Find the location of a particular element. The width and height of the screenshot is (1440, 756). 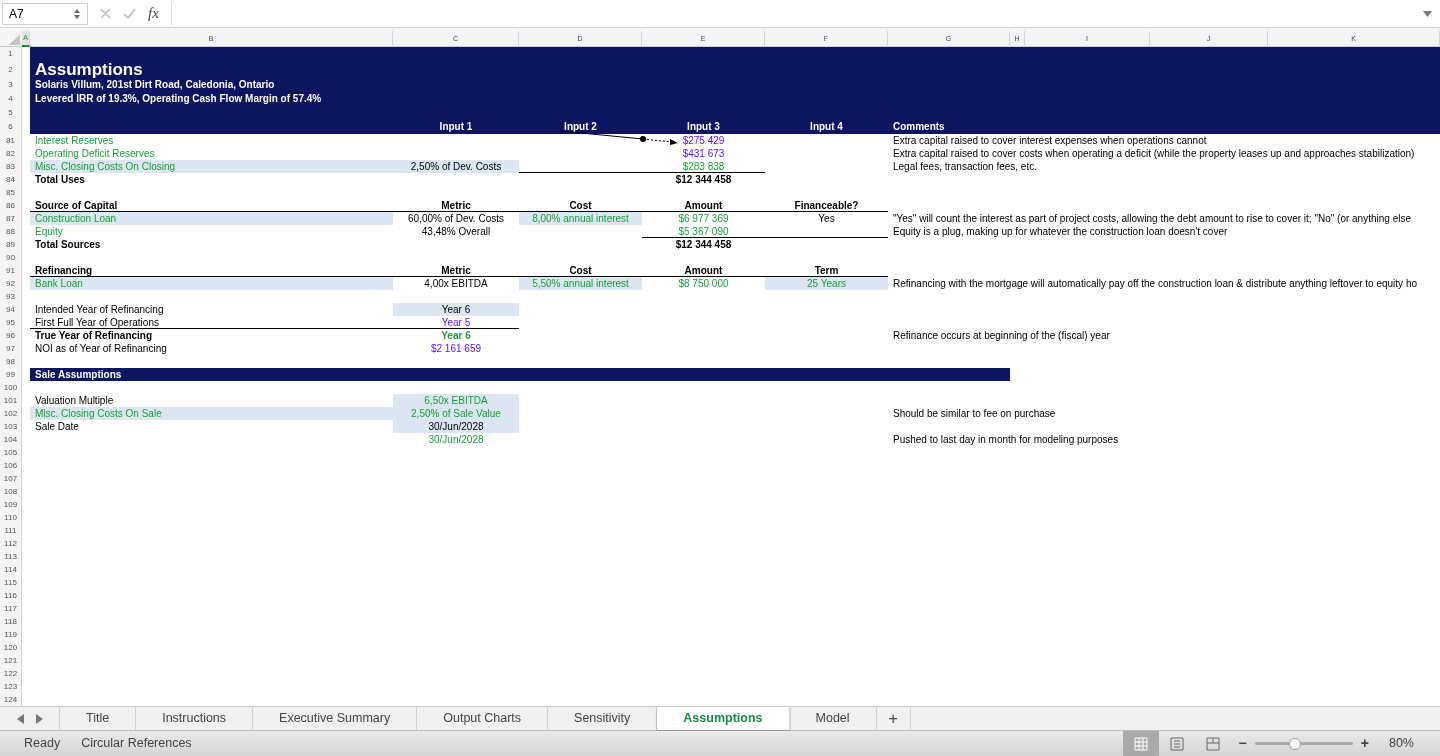

row-number: 92 is located at coordinates (11, 283).